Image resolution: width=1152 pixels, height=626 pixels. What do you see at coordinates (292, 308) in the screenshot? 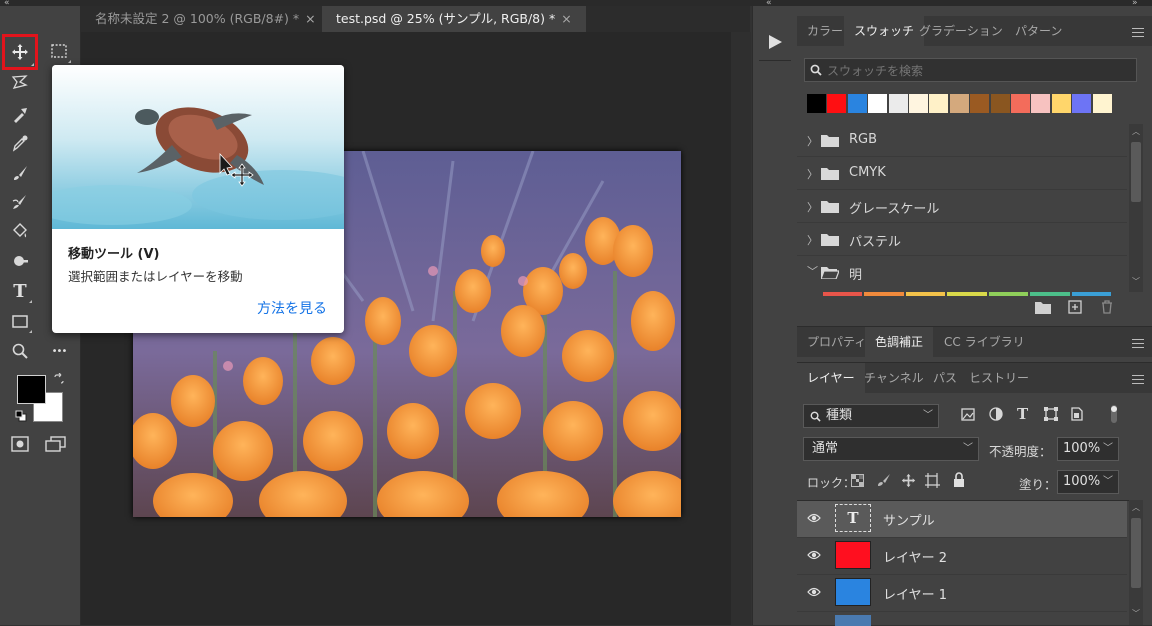
I see `learn-how-link: 方法を見る` at bounding box center [292, 308].